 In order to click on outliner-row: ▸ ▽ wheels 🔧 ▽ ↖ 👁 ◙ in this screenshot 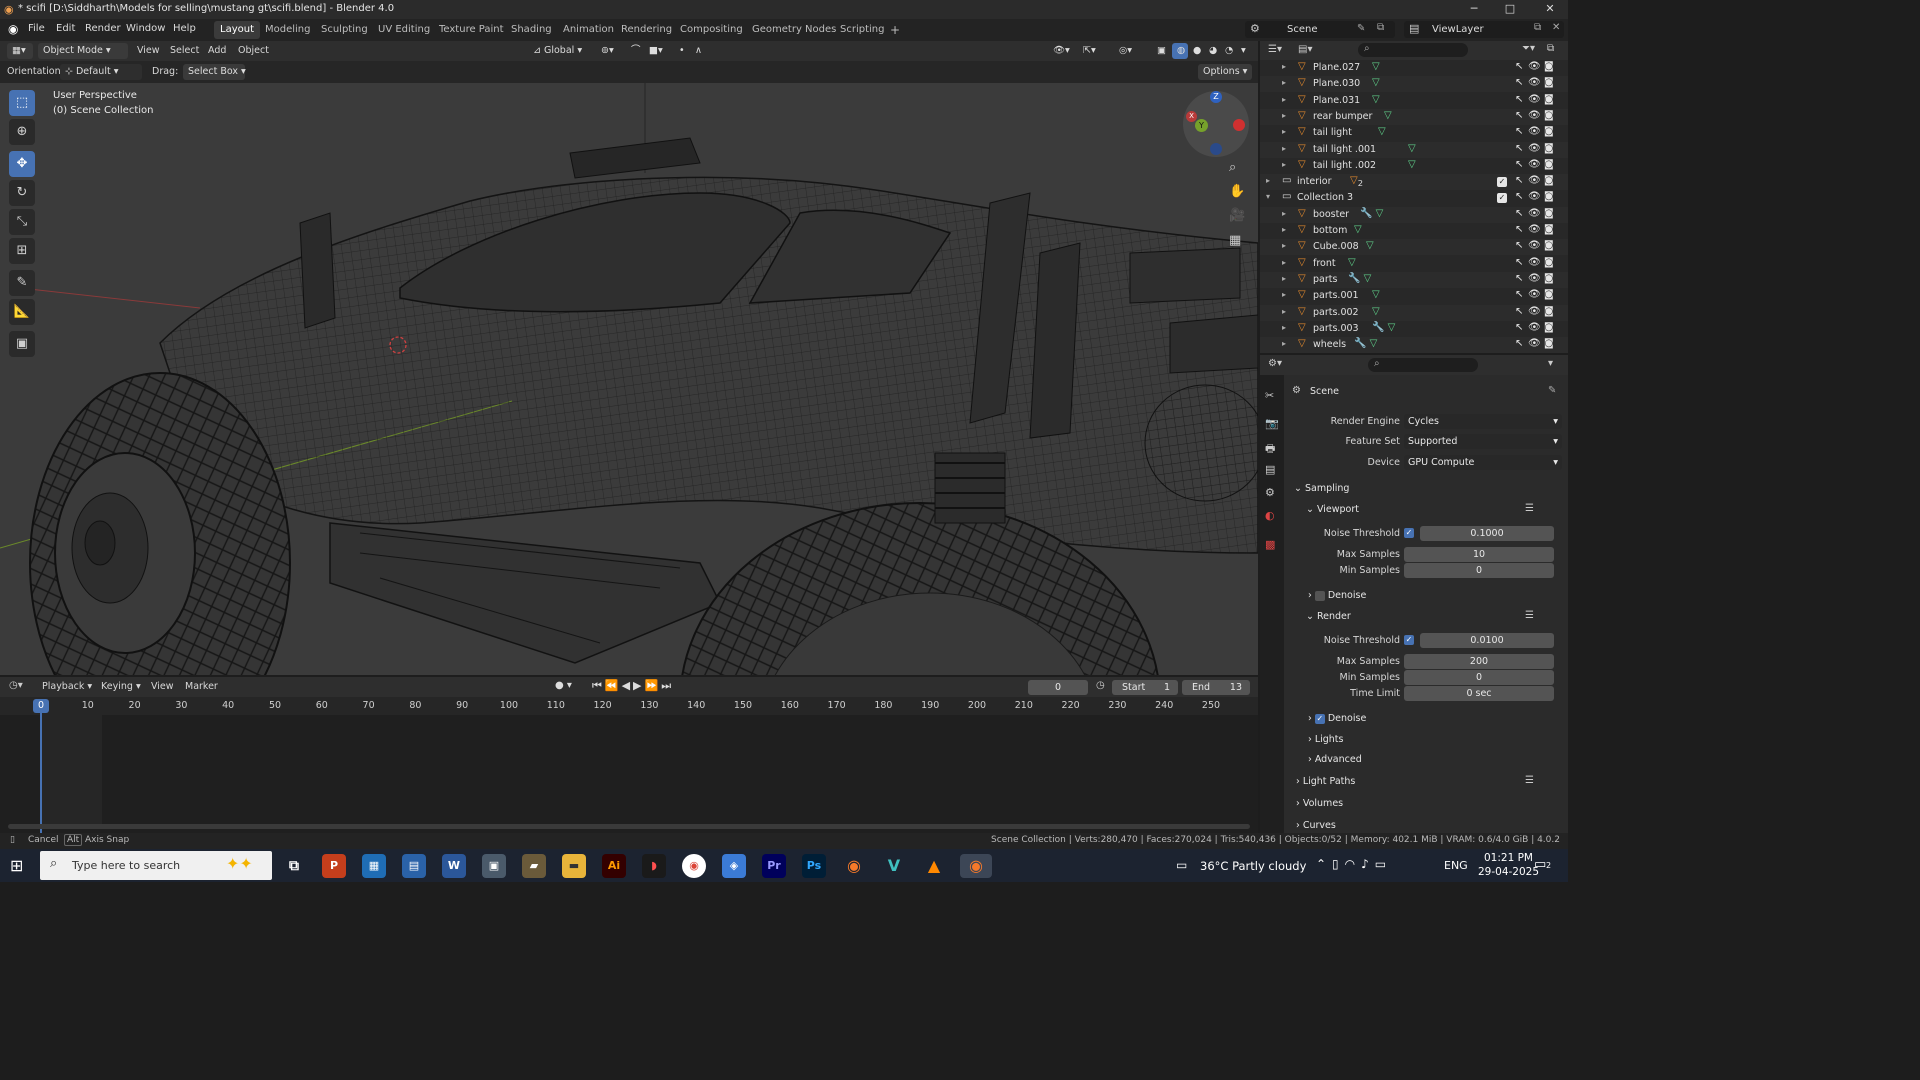, I will do `click(1414, 345)`.